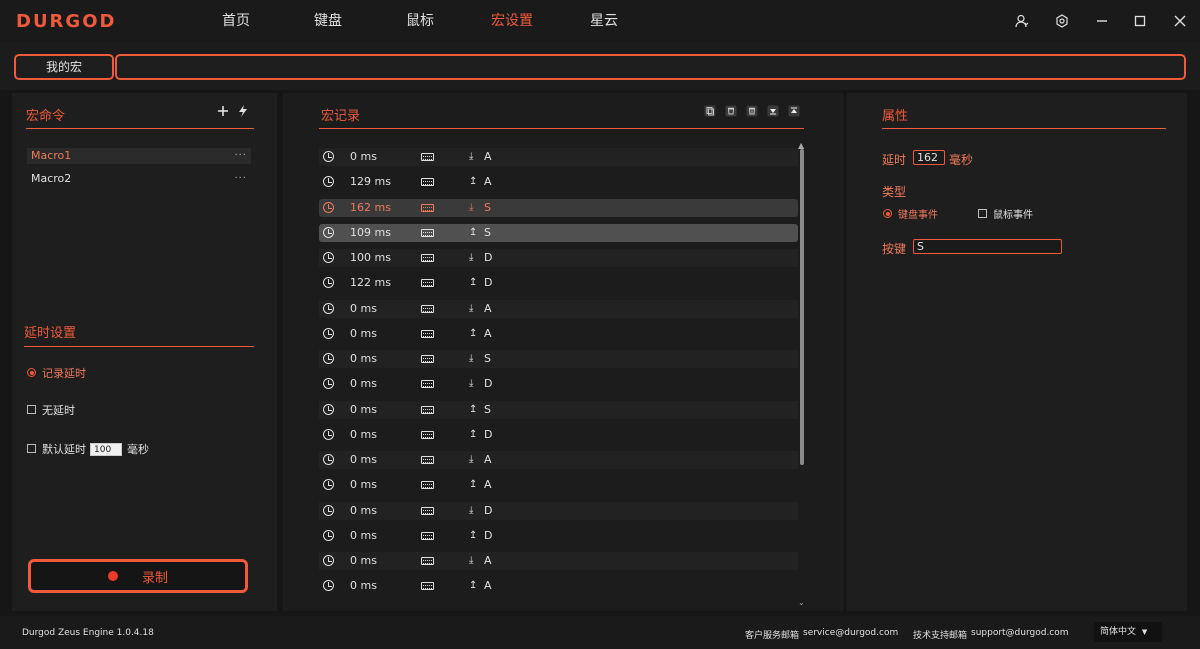 The width and height of the screenshot is (1200, 649). What do you see at coordinates (558, 359) in the screenshot?
I see `table-row: 0 ms ⤓ S` at bounding box center [558, 359].